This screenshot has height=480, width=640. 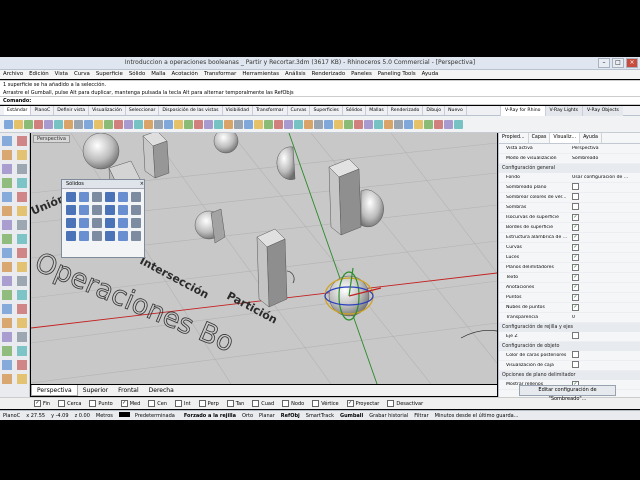 I want to click on menu-item-10: Análisis, so click(x=295, y=74).